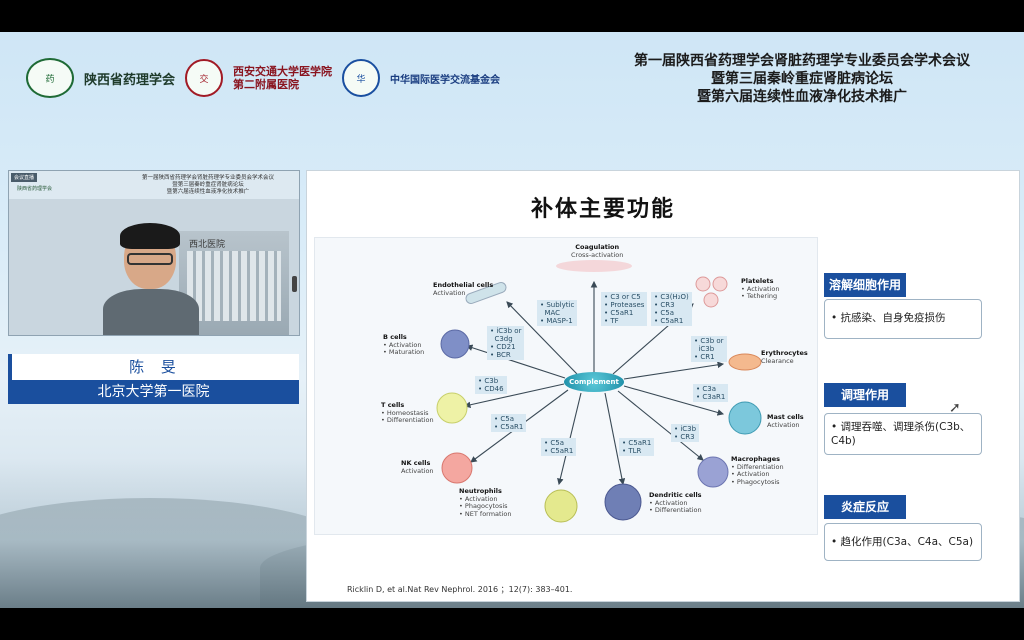 The height and width of the screenshot is (640, 1024). I want to click on glasses-icon, so click(150, 259).